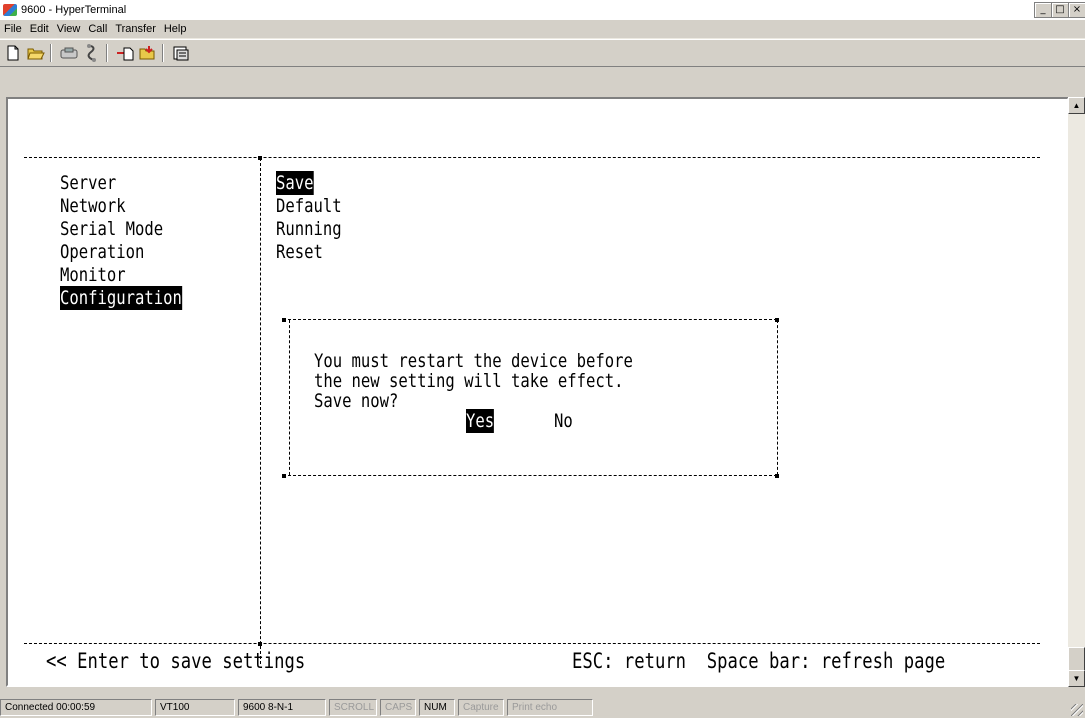  Describe the element at coordinates (542, 29) in the screenshot. I see `menu-bar: File Edit View Call Transfer Help` at that location.